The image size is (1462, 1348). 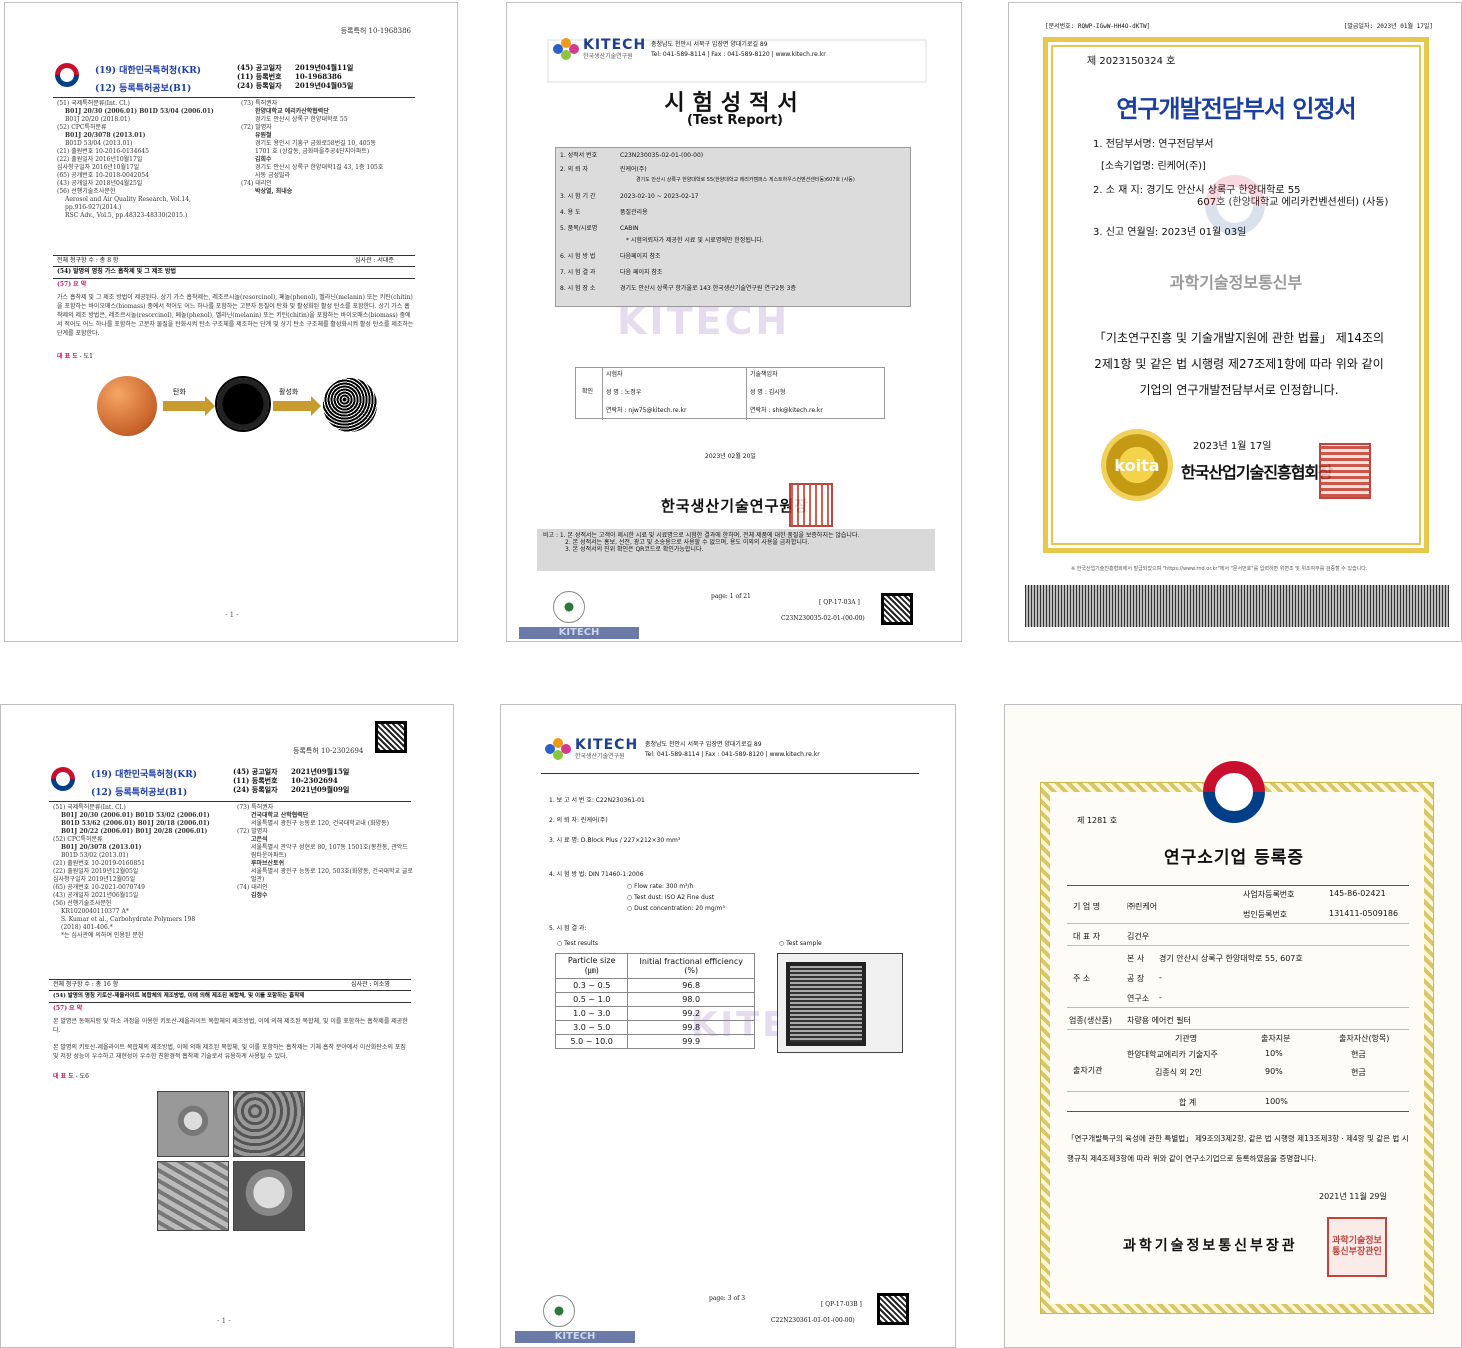 What do you see at coordinates (291, 789) in the screenshot?
I see `meta-row: (24) 등록일자 2021년09월09일` at bounding box center [291, 789].